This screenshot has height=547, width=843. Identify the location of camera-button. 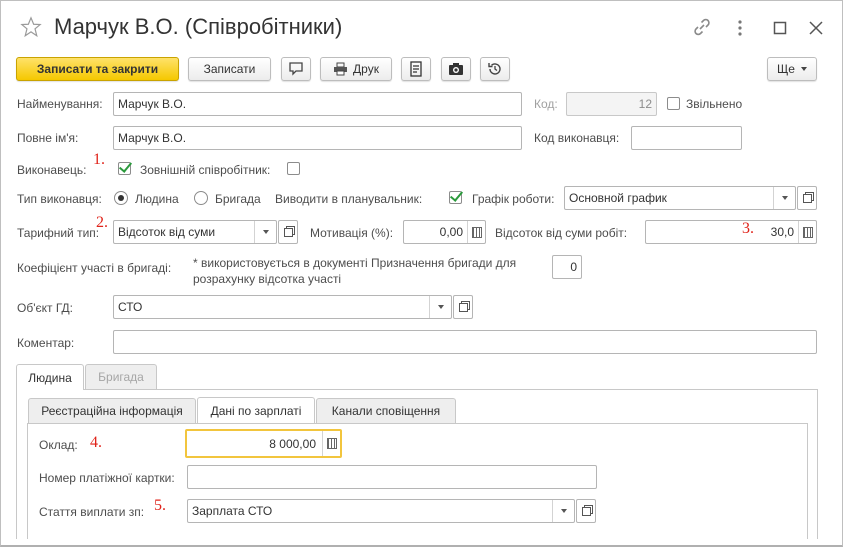
(456, 69).